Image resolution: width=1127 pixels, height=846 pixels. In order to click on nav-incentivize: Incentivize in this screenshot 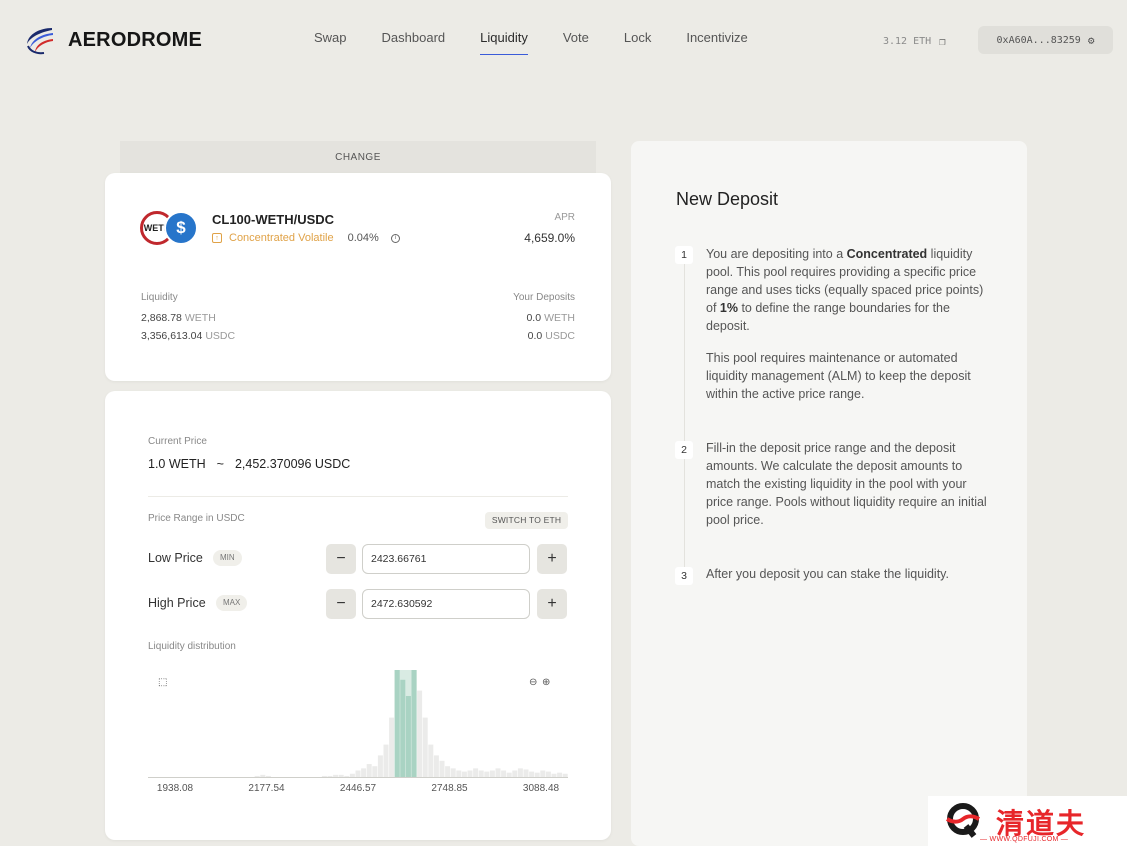, I will do `click(716, 42)`.